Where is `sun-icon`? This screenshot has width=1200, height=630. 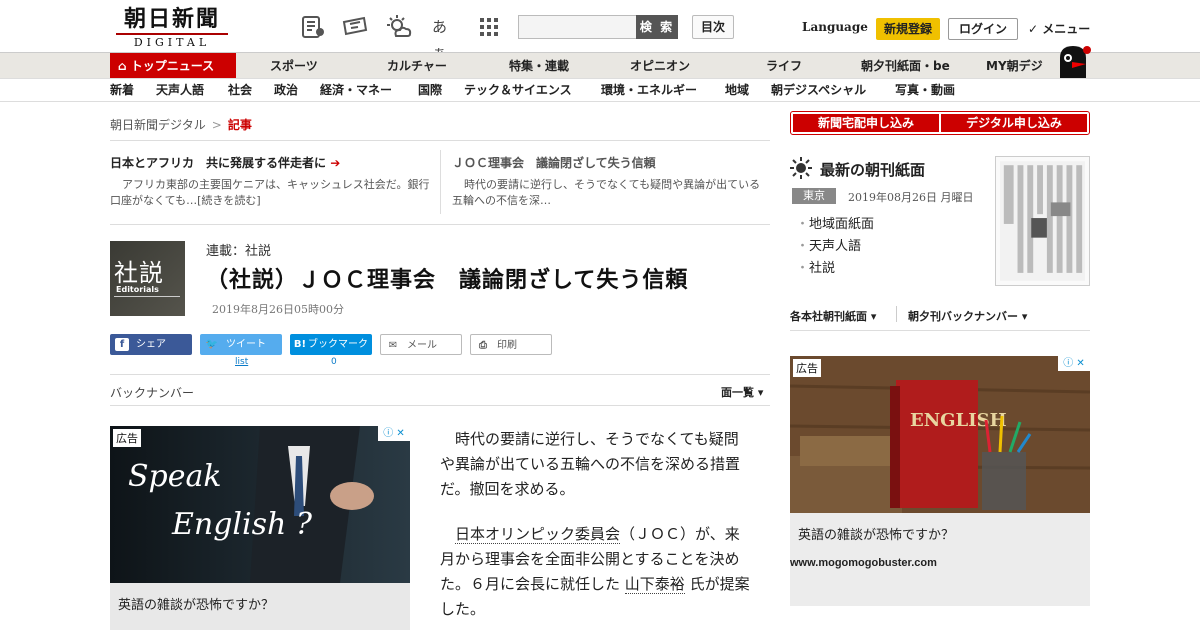
sun-icon is located at coordinates (801, 168).